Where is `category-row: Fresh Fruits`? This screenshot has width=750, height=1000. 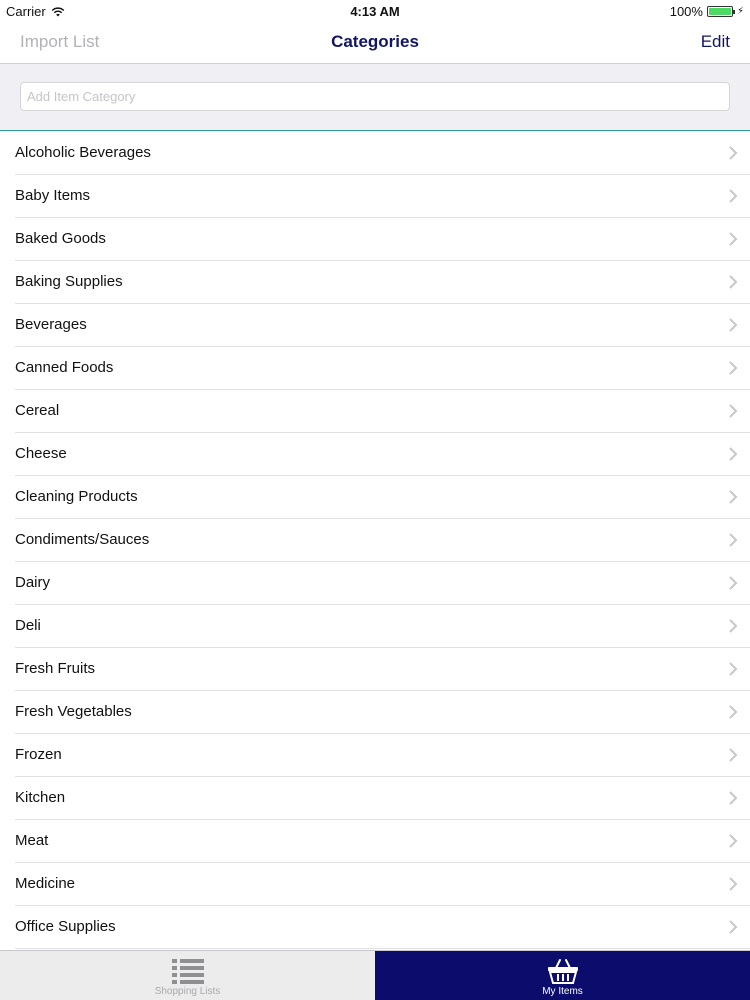 category-row: Fresh Fruits is located at coordinates (382, 669).